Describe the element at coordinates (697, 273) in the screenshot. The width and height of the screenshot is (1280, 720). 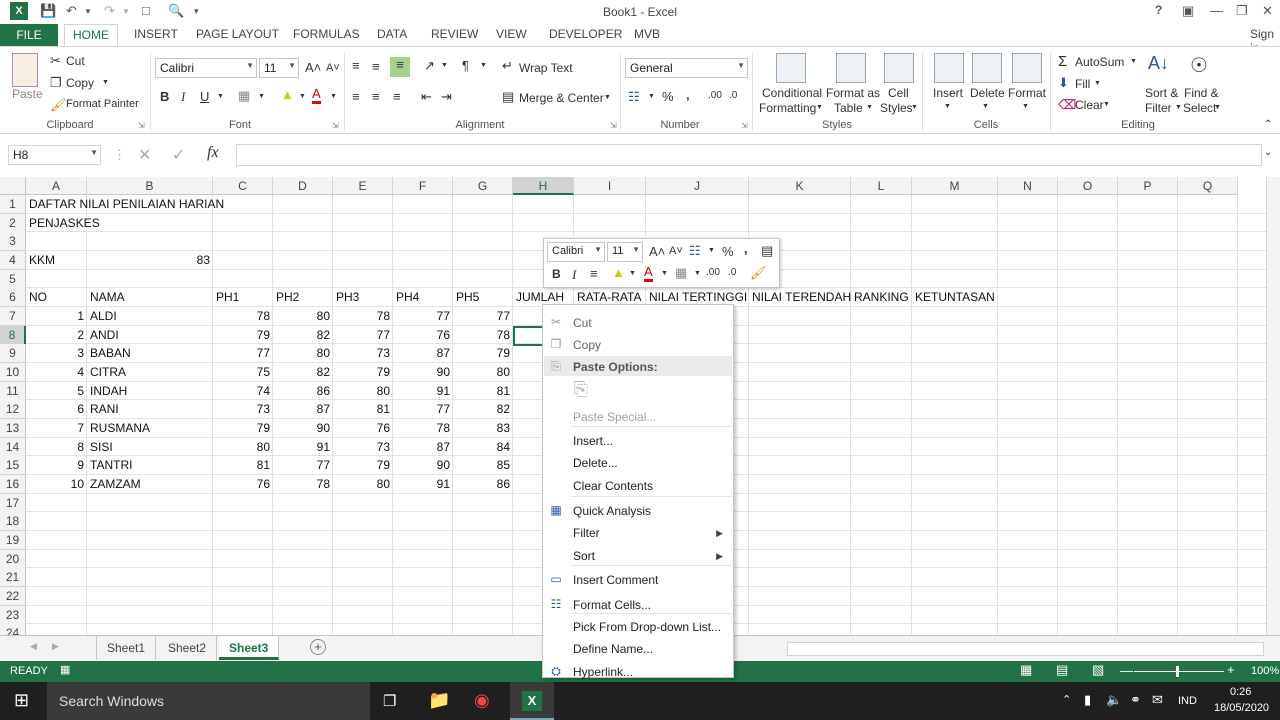
I see `mini-borders-dropdown-icon: ▼` at that location.